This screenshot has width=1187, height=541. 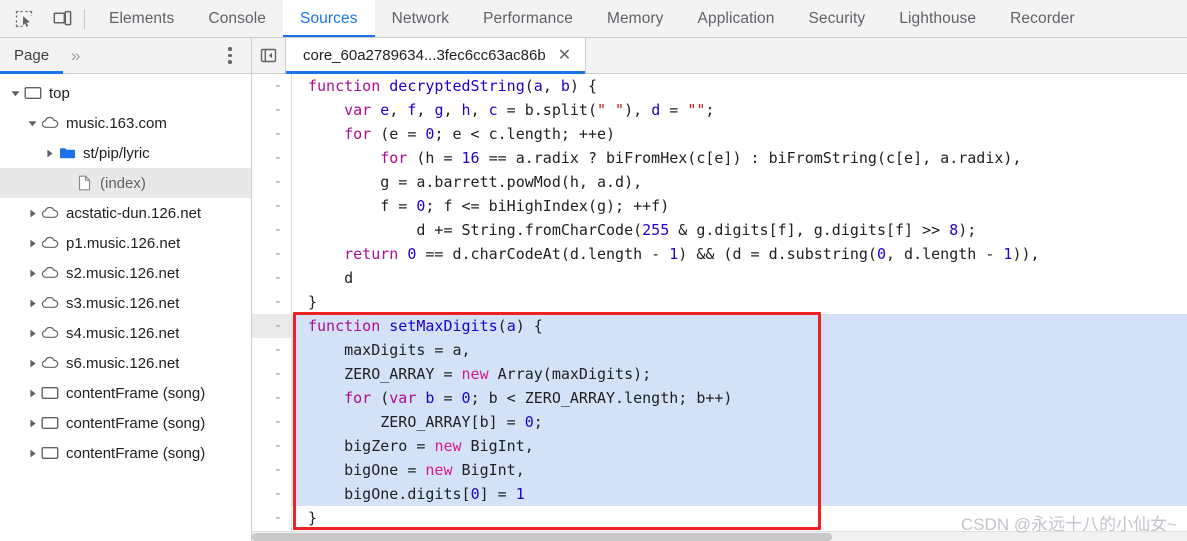 What do you see at coordinates (719, 134) in the screenshot?
I see `code-line: - for (e = 0; e < c.length; ++e)` at bounding box center [719, 134].